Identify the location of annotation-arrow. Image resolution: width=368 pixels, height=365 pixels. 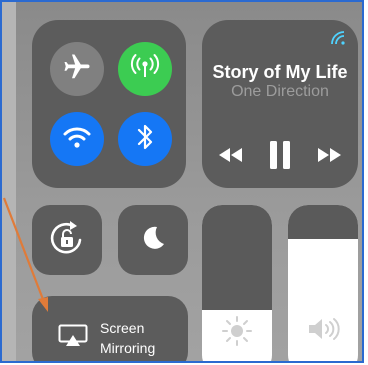
(25, 254).